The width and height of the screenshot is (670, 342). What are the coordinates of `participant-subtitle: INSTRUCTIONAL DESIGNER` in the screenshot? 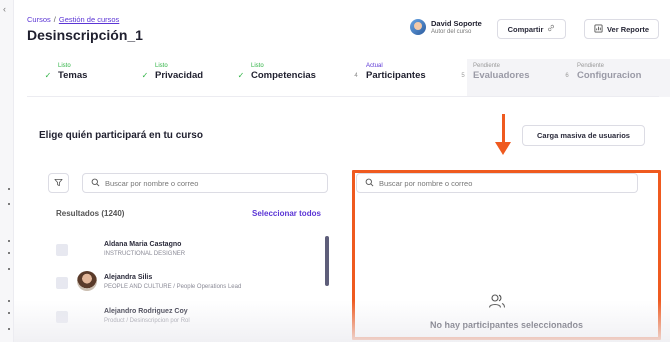 It's located at (145, 254).